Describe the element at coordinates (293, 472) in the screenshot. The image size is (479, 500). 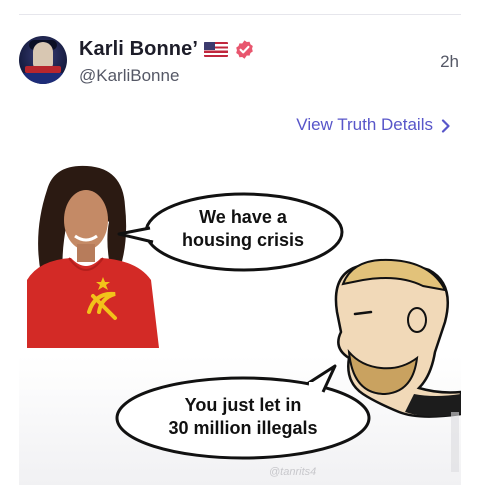
I see `meme-watermark: @tanrits4` at that location.